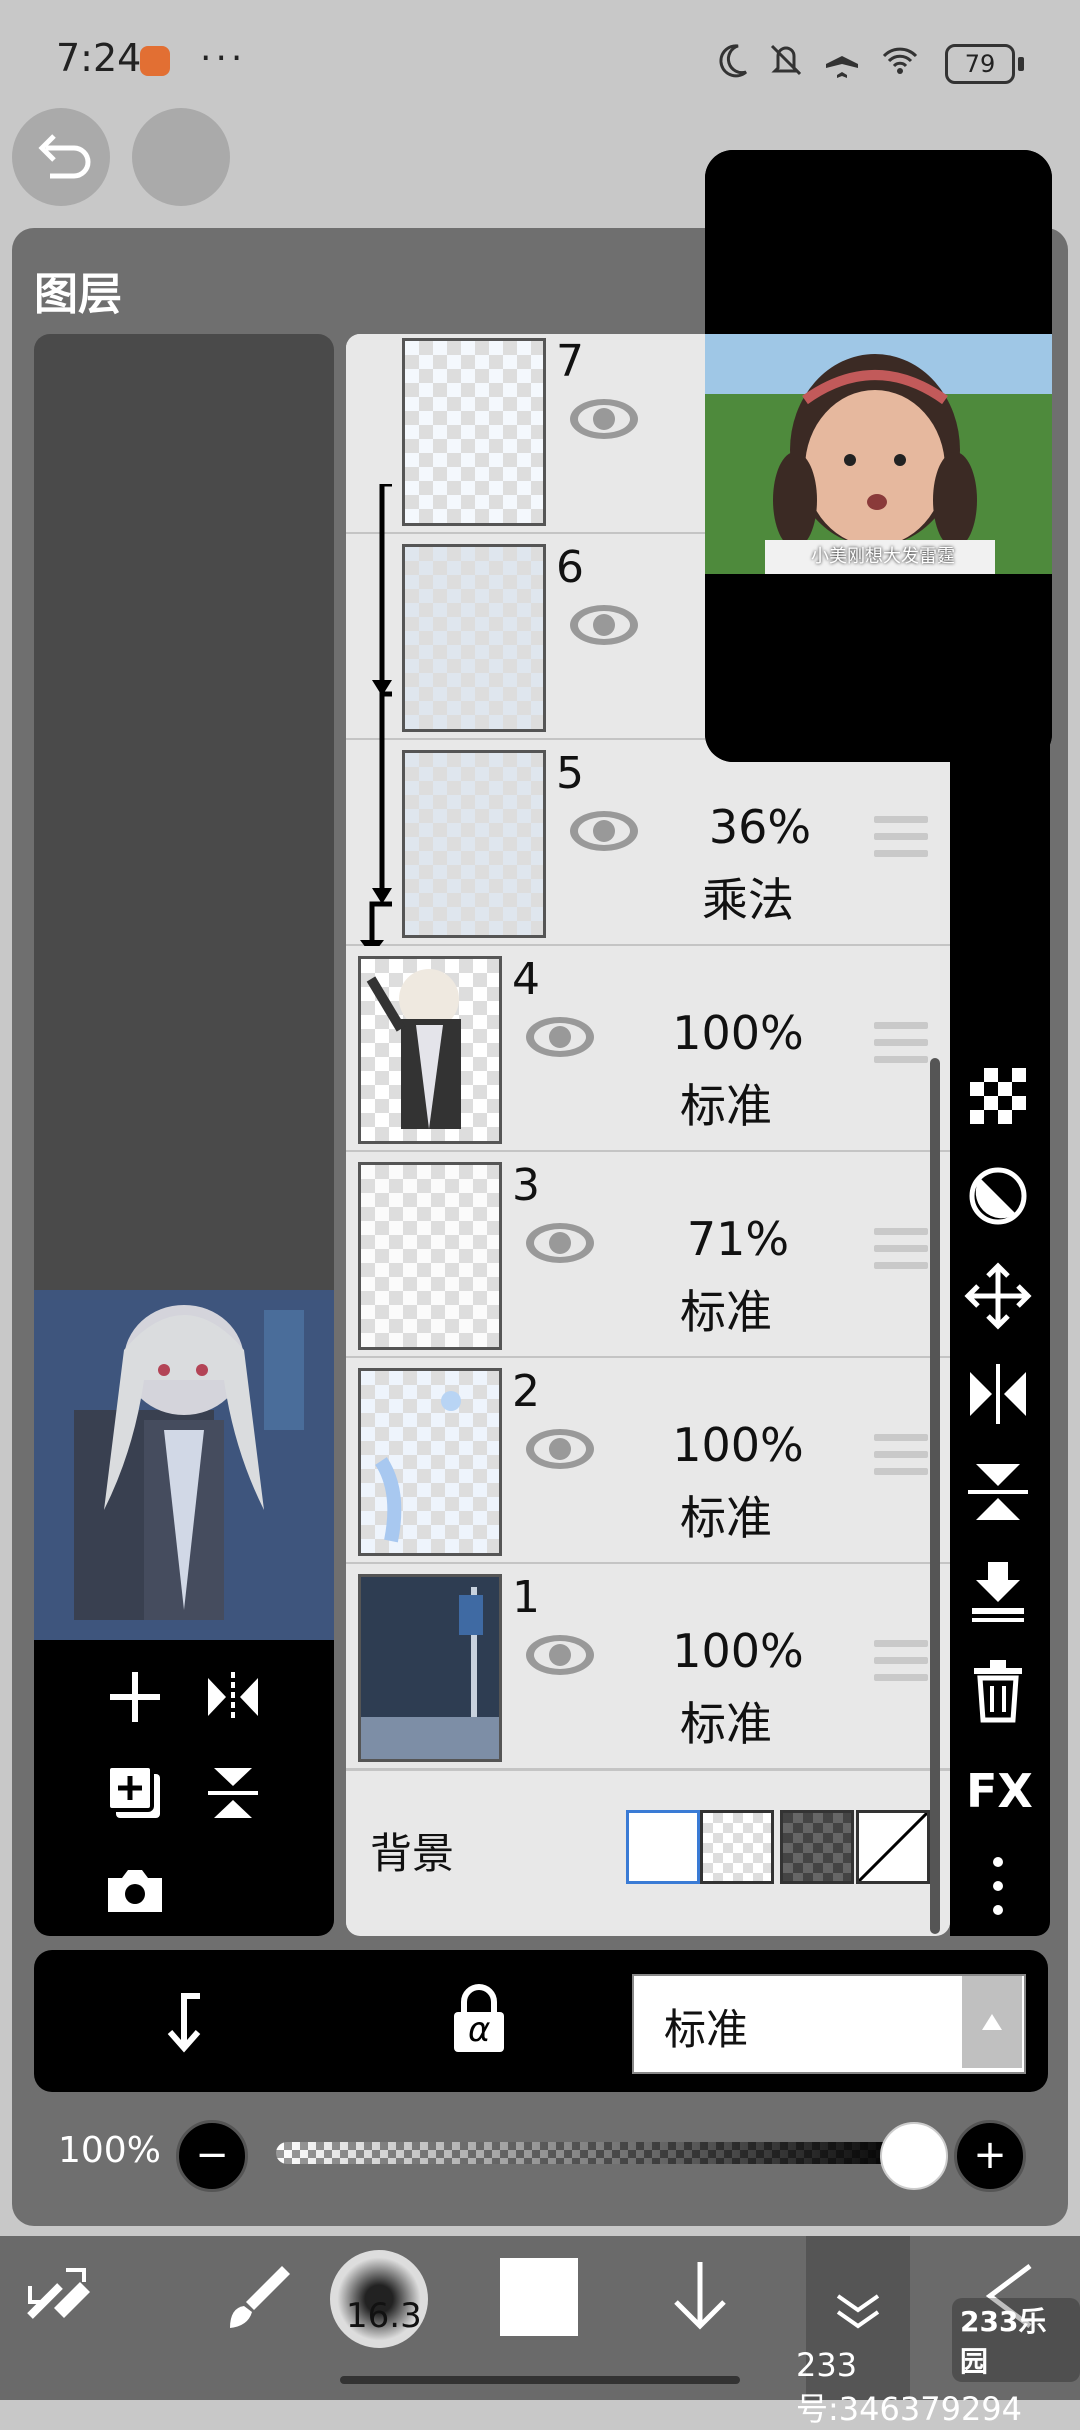  I want to click on blend-dropdown-button, so click(992, 2022).